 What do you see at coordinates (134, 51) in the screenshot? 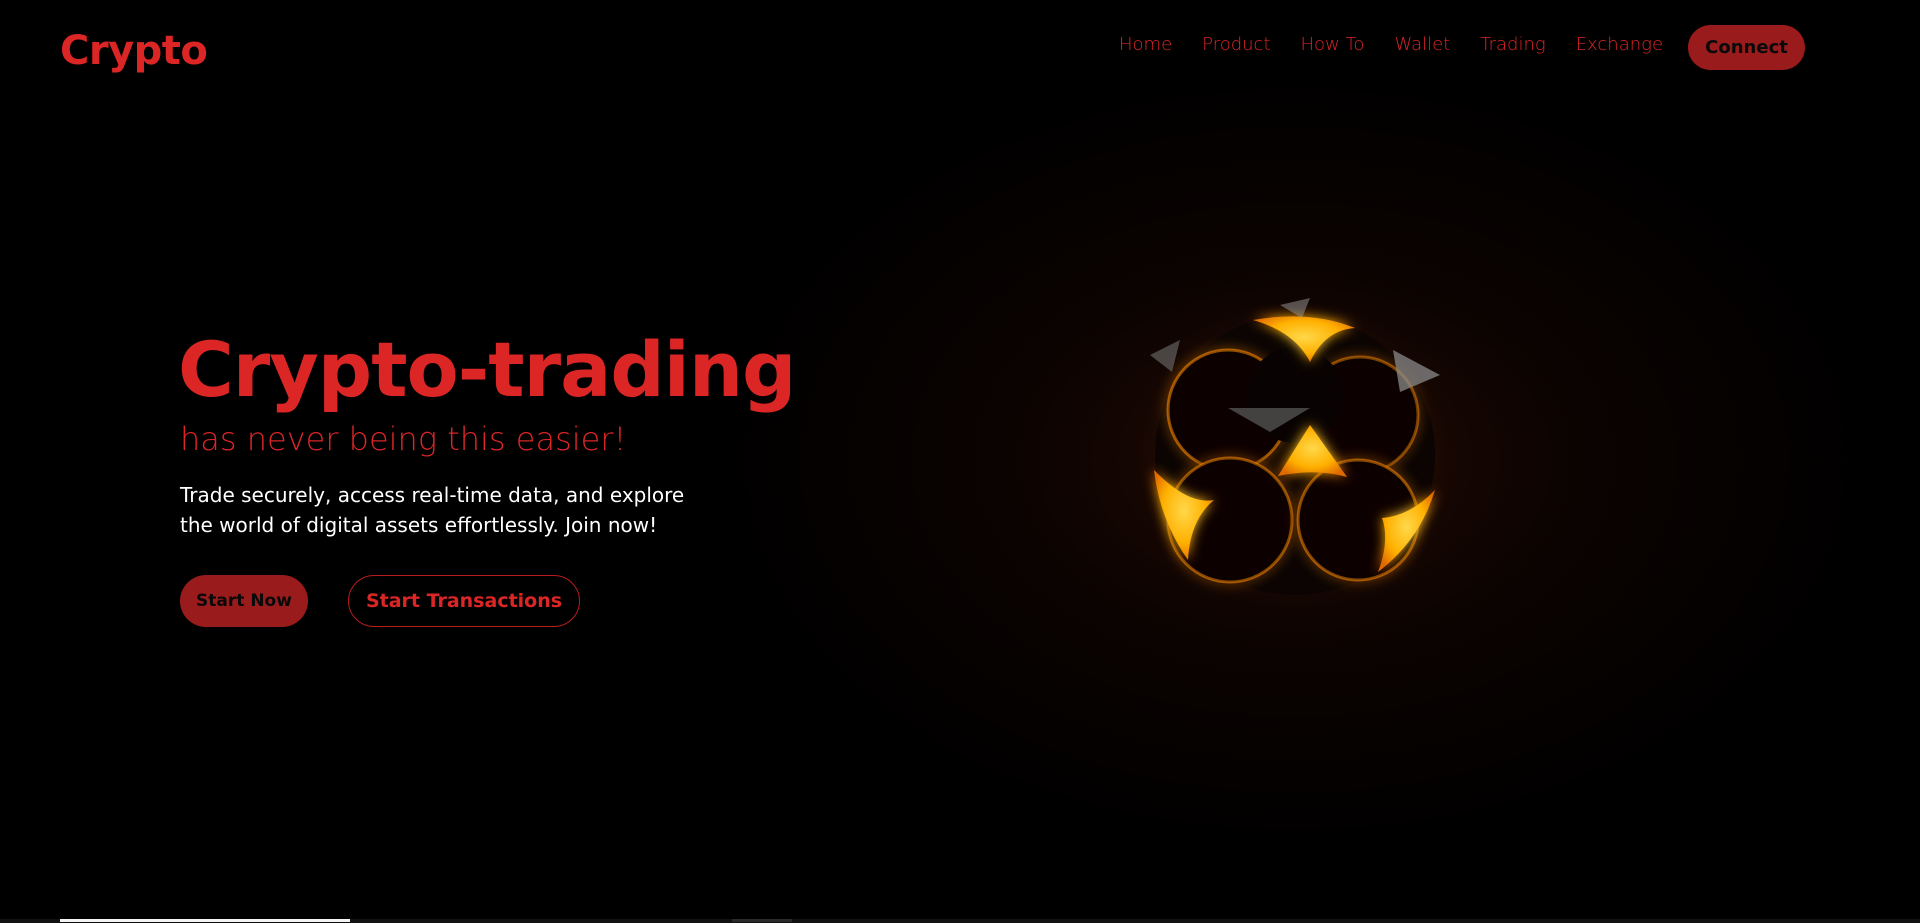
I see `brand-logo: Crypto` at bounding box center [134, 51].